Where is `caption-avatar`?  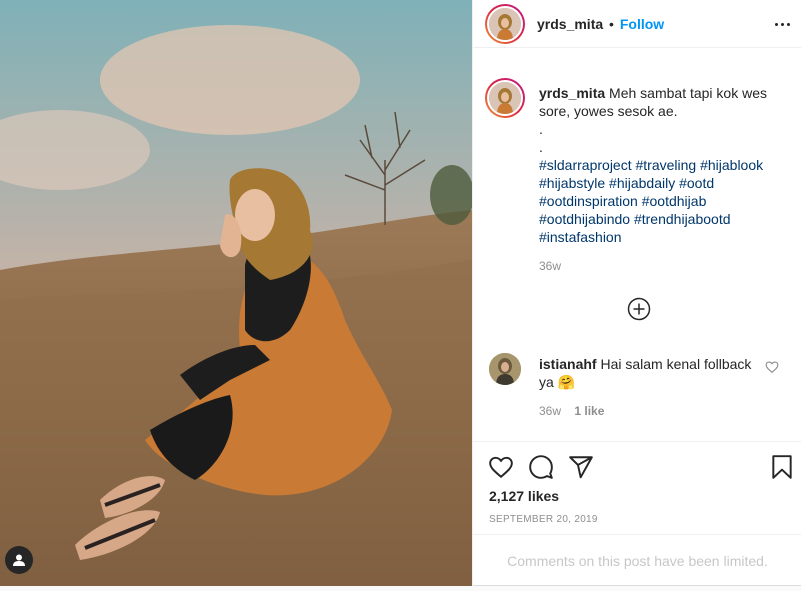
caption-avatar is located at coordinates (505, 98).